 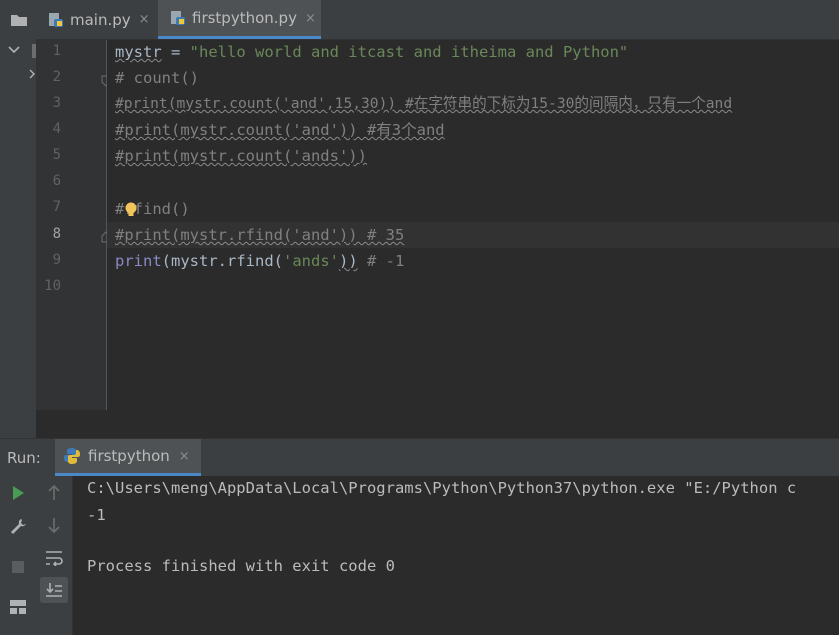 I want to click on layout-icon, so click(x=18, y=607).